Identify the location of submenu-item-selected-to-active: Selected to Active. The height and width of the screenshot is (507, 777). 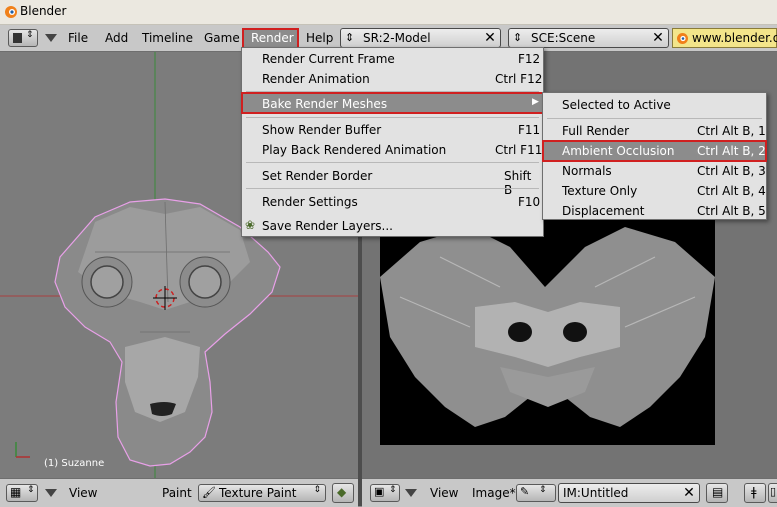
(654, 105).